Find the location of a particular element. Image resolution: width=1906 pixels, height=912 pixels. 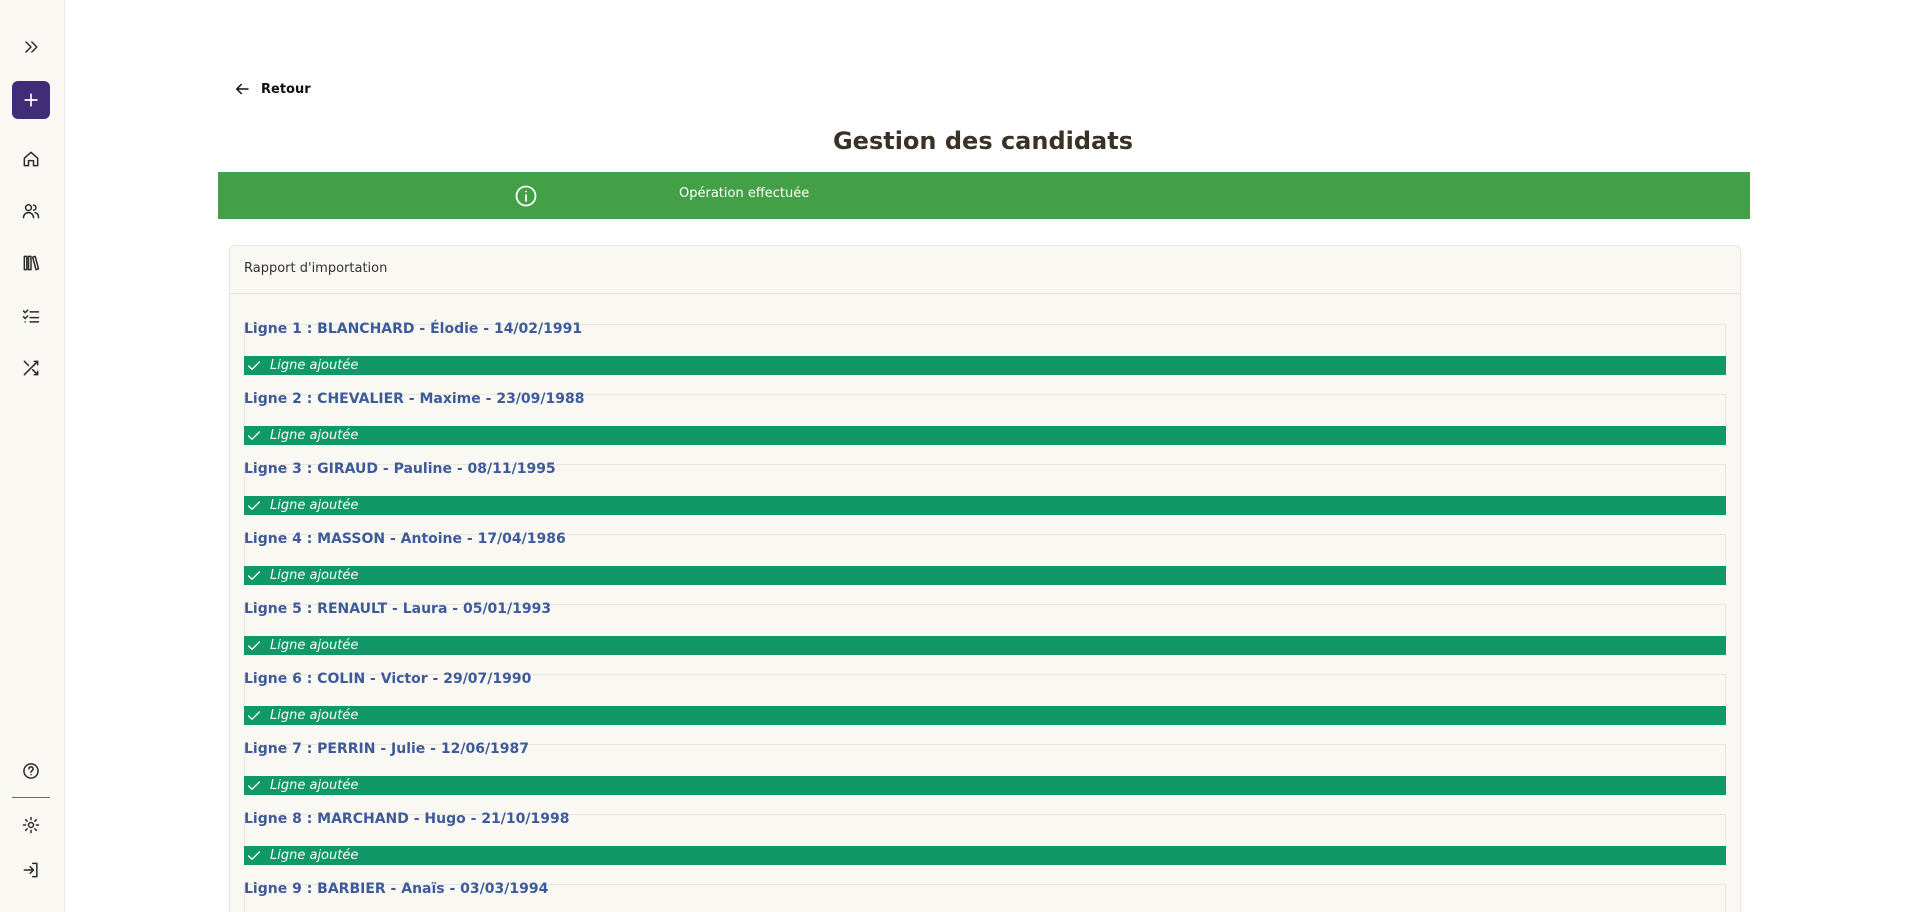

row-title: Ligne 6 : COLIN - Victor - 29/07/1990 is located at coordinates (387, 679).